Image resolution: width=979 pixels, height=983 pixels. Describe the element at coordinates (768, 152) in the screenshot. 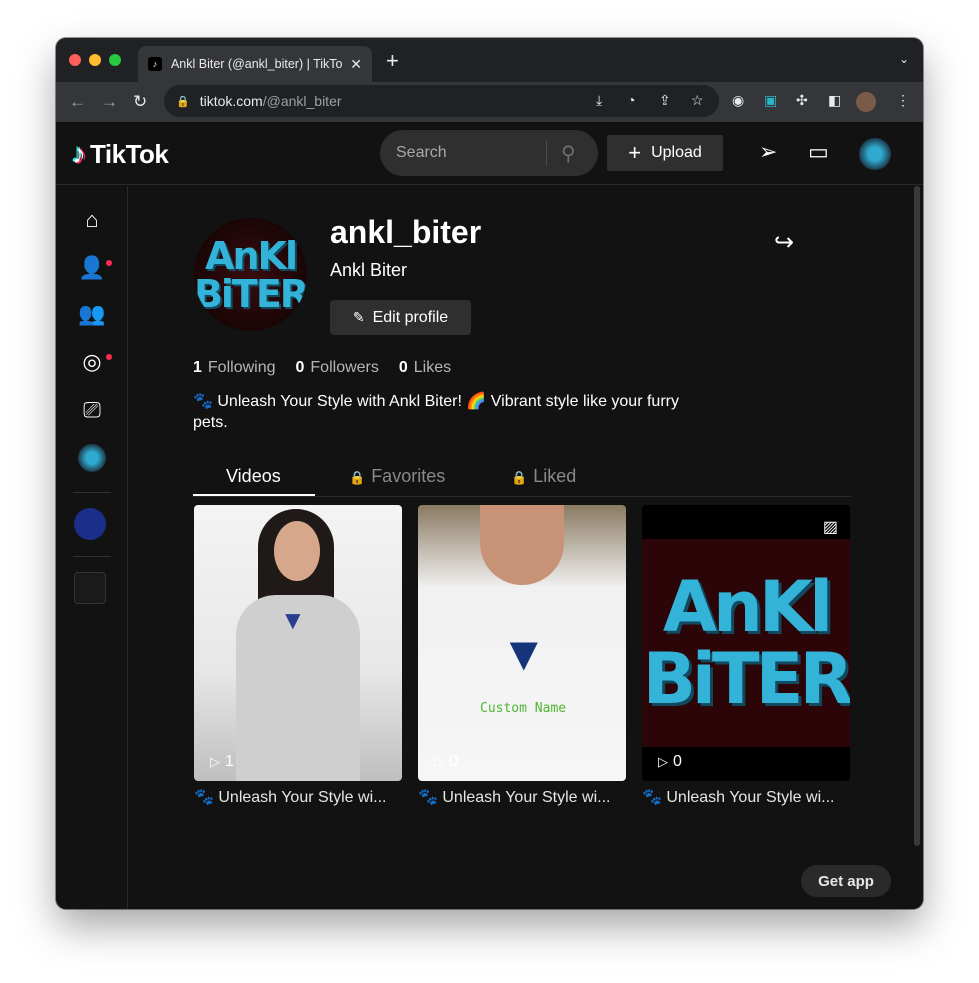

I see `send-icon: ➢` at that location.